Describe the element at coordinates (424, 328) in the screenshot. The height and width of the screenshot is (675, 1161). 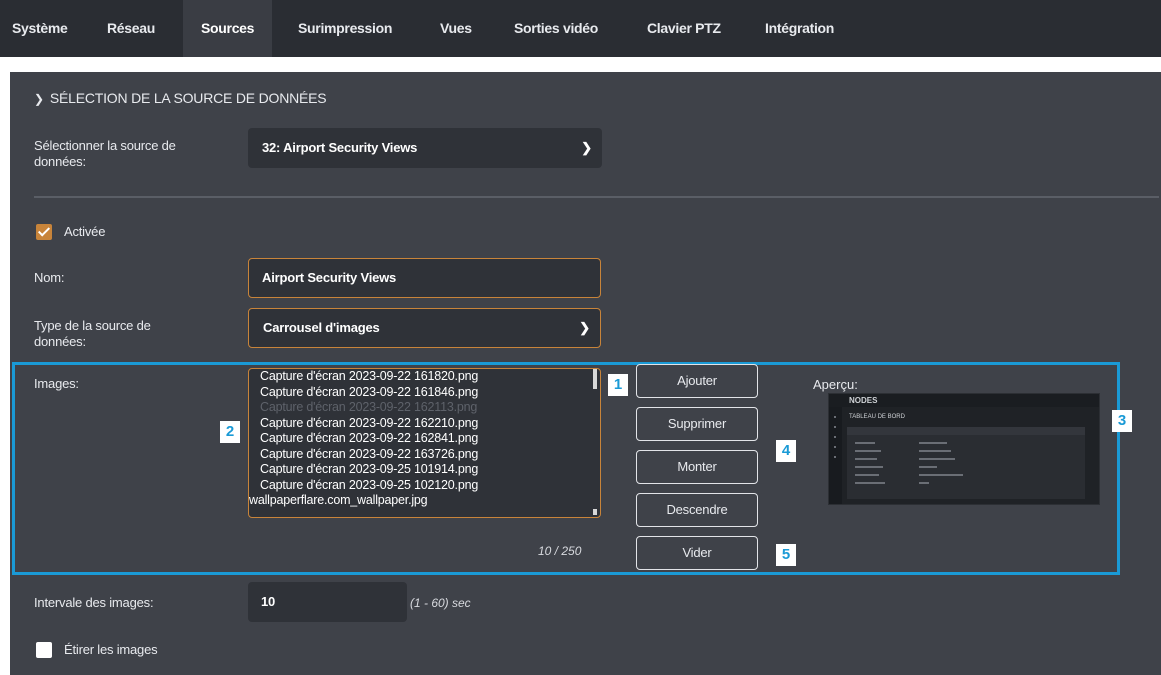
I see `source-type-dropdown: Carrousel d'images ❯` at that location.